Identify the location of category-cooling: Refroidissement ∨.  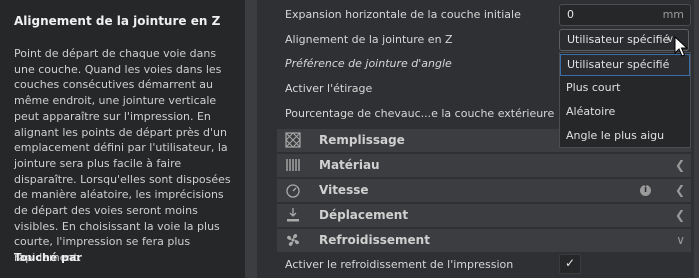
(484, 240).